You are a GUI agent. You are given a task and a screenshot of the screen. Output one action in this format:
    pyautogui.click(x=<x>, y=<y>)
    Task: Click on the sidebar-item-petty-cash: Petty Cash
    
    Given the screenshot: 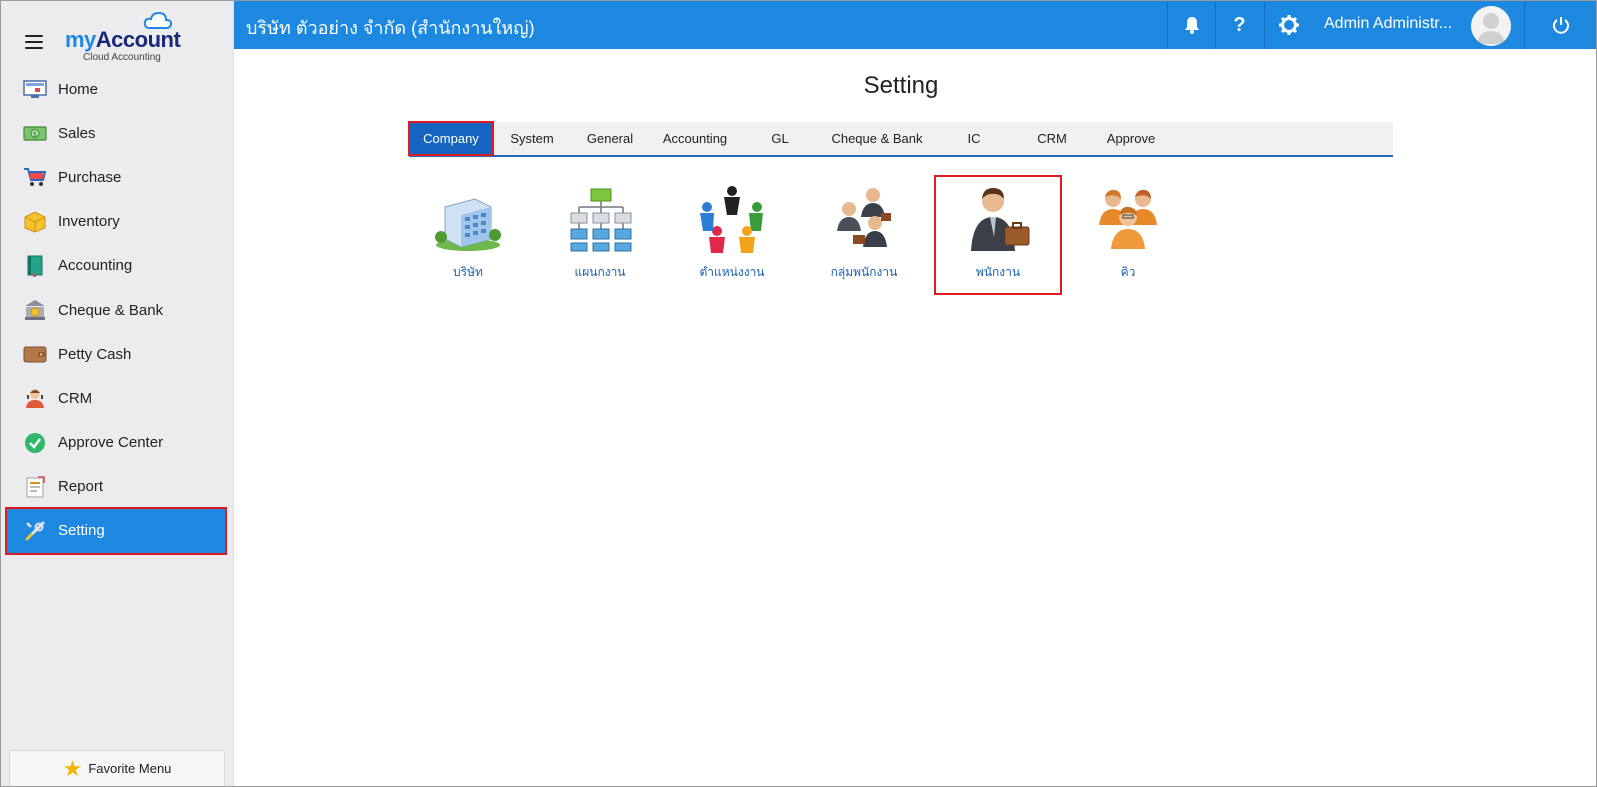 What is the action you would take?
    pyautogui.click(x=117, y=354)
    